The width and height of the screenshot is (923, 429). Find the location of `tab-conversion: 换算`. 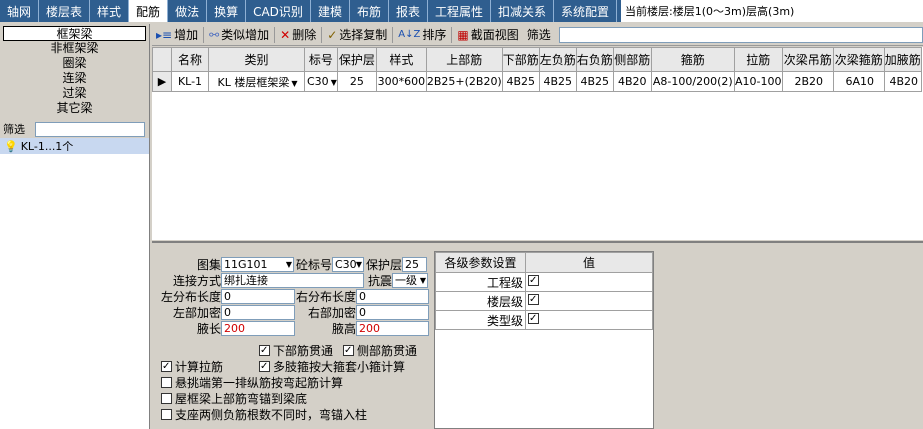

tab-conversion: 换算 is located at coordinates (227, 11).